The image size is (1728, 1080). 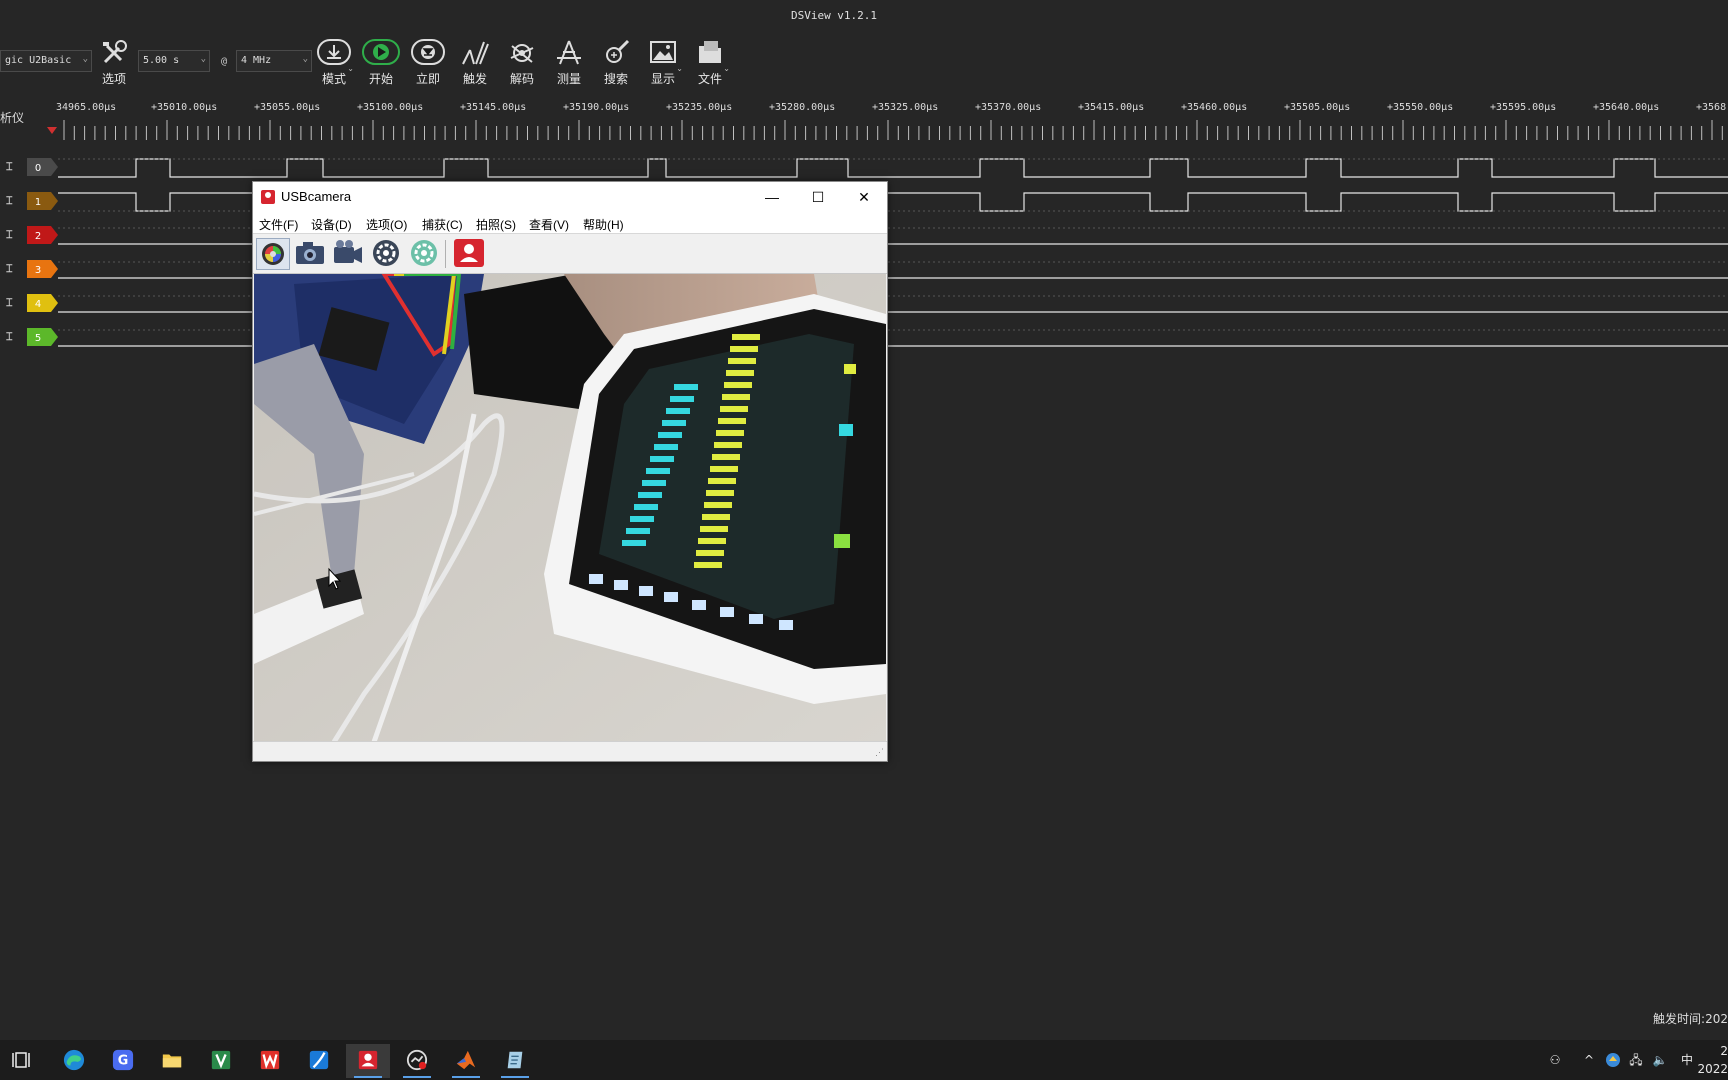 What do you see at coordinates (174, 61) in the screenshot?
I see `duration-select: 5.00 s ⌄` at bounding box center [174, 61].